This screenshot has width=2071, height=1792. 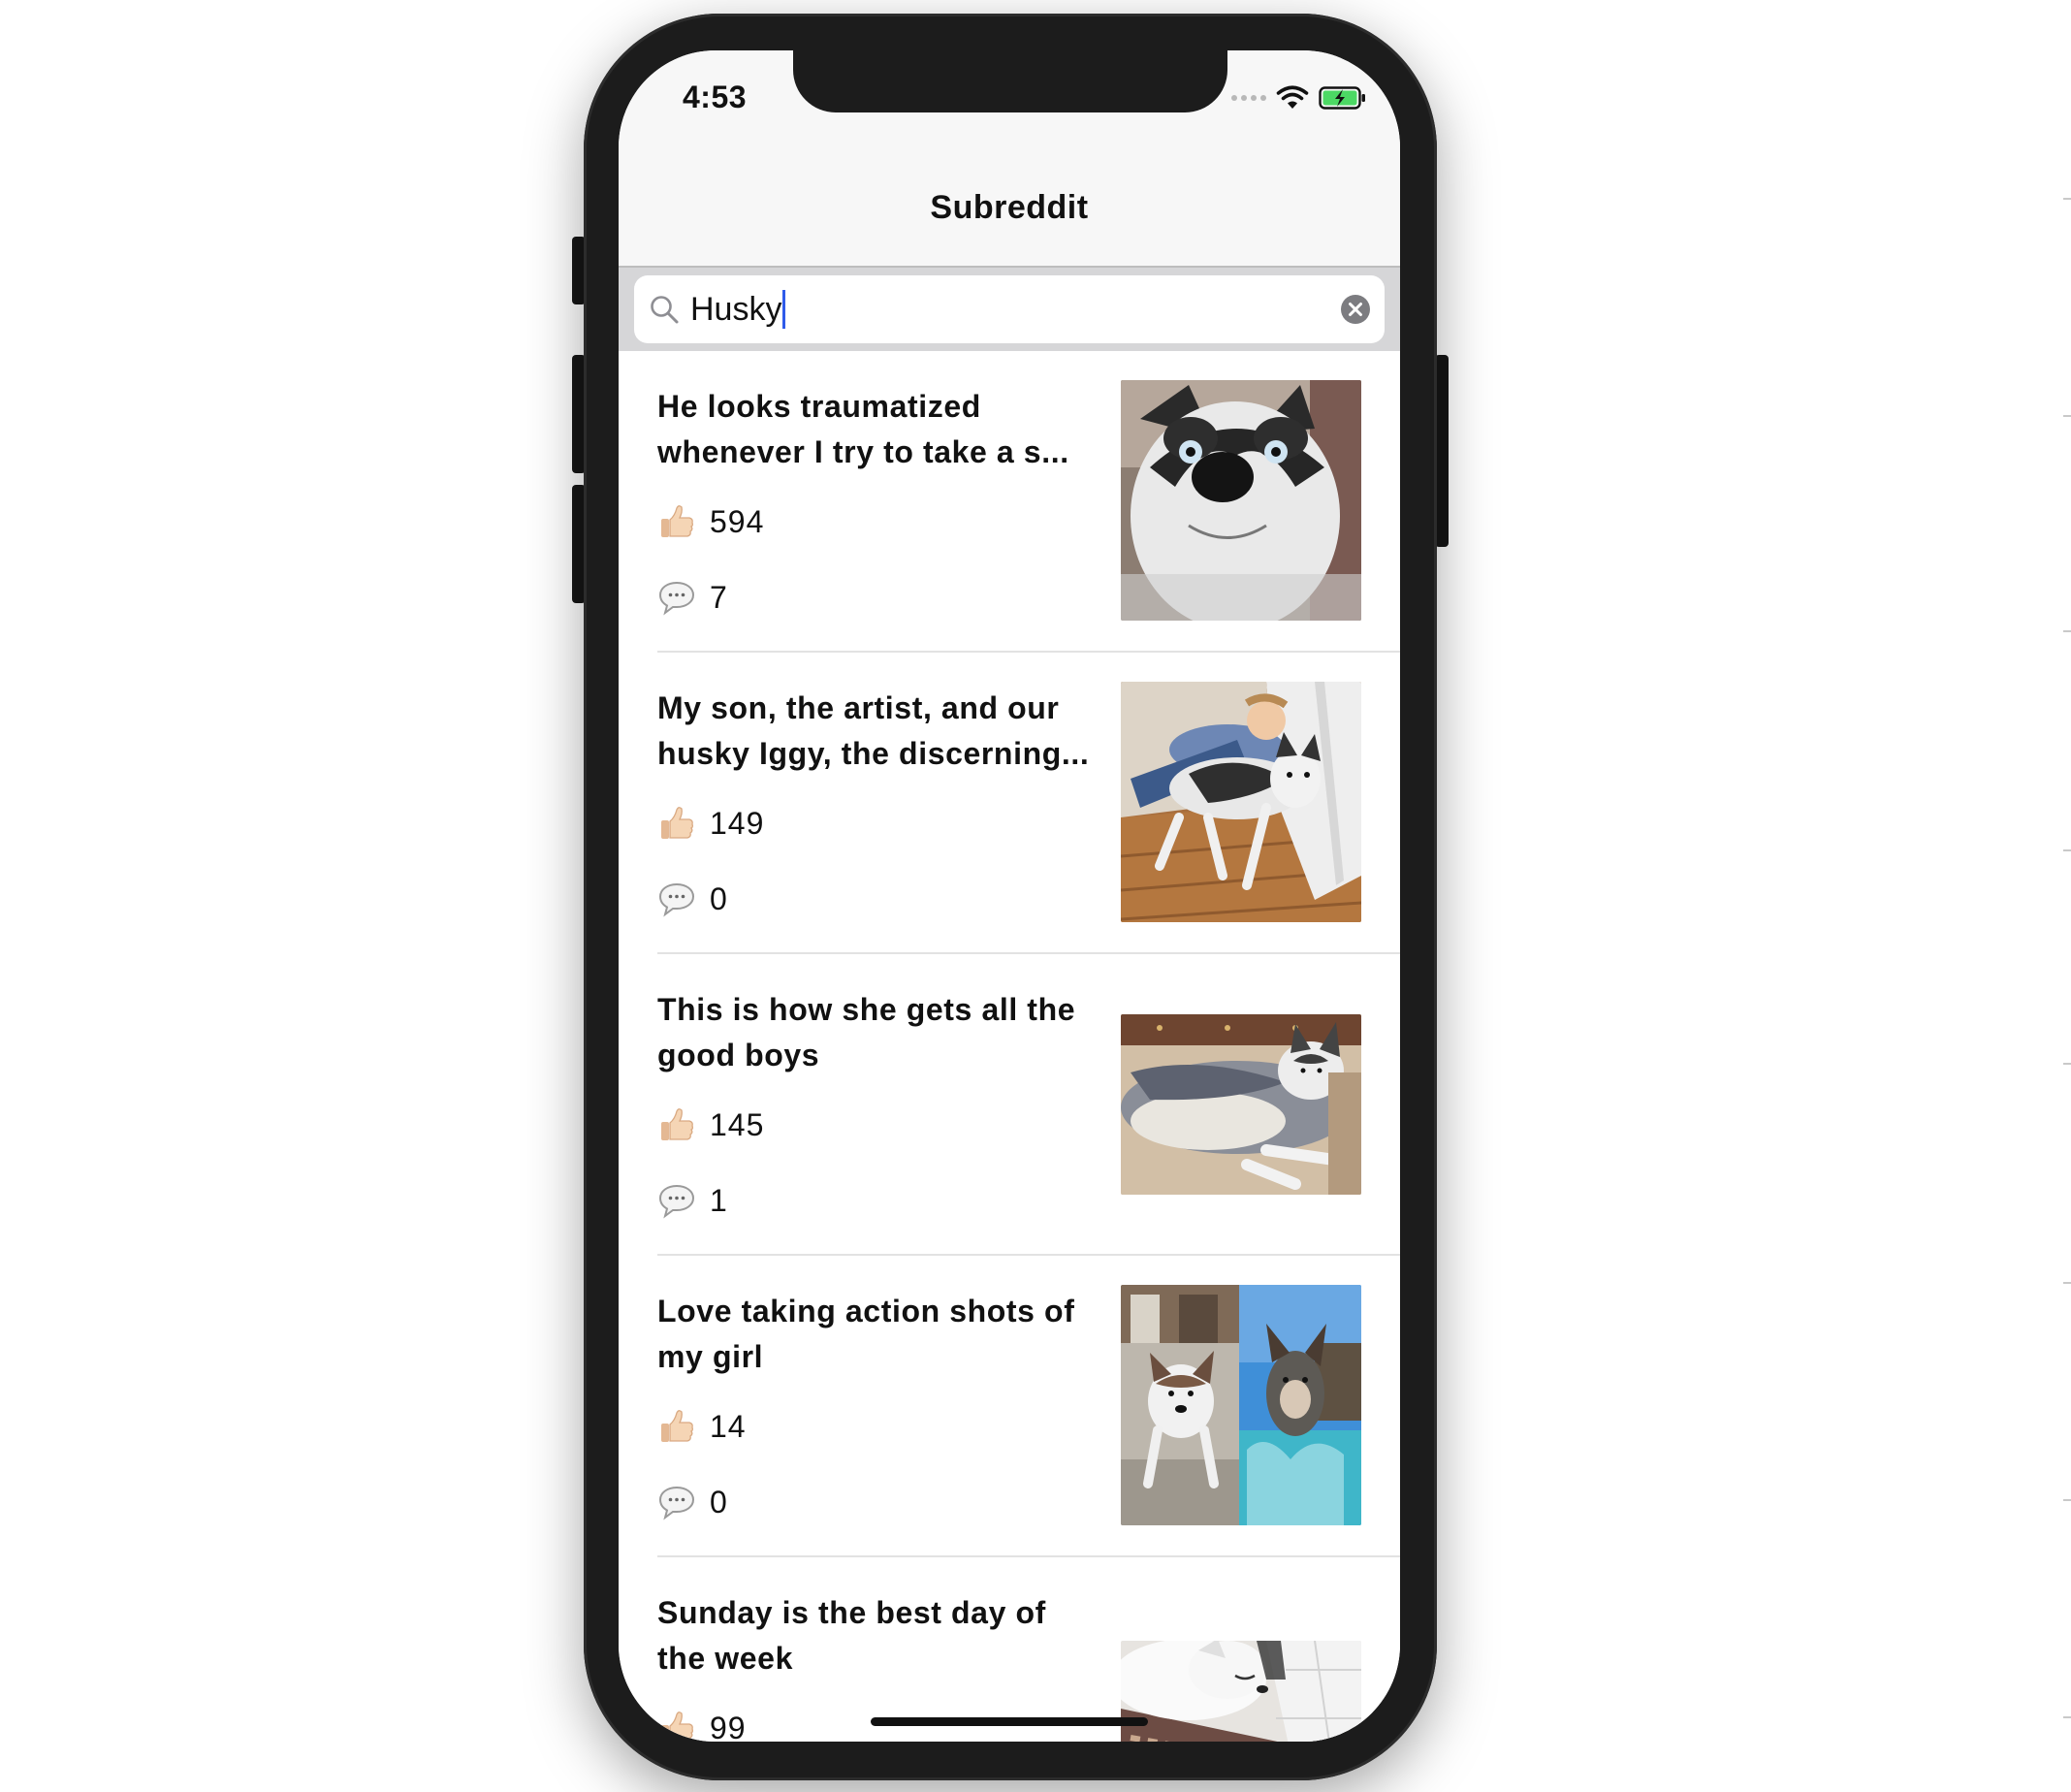 I want to click on likes-count: 145, so click(x=737, y=1124).